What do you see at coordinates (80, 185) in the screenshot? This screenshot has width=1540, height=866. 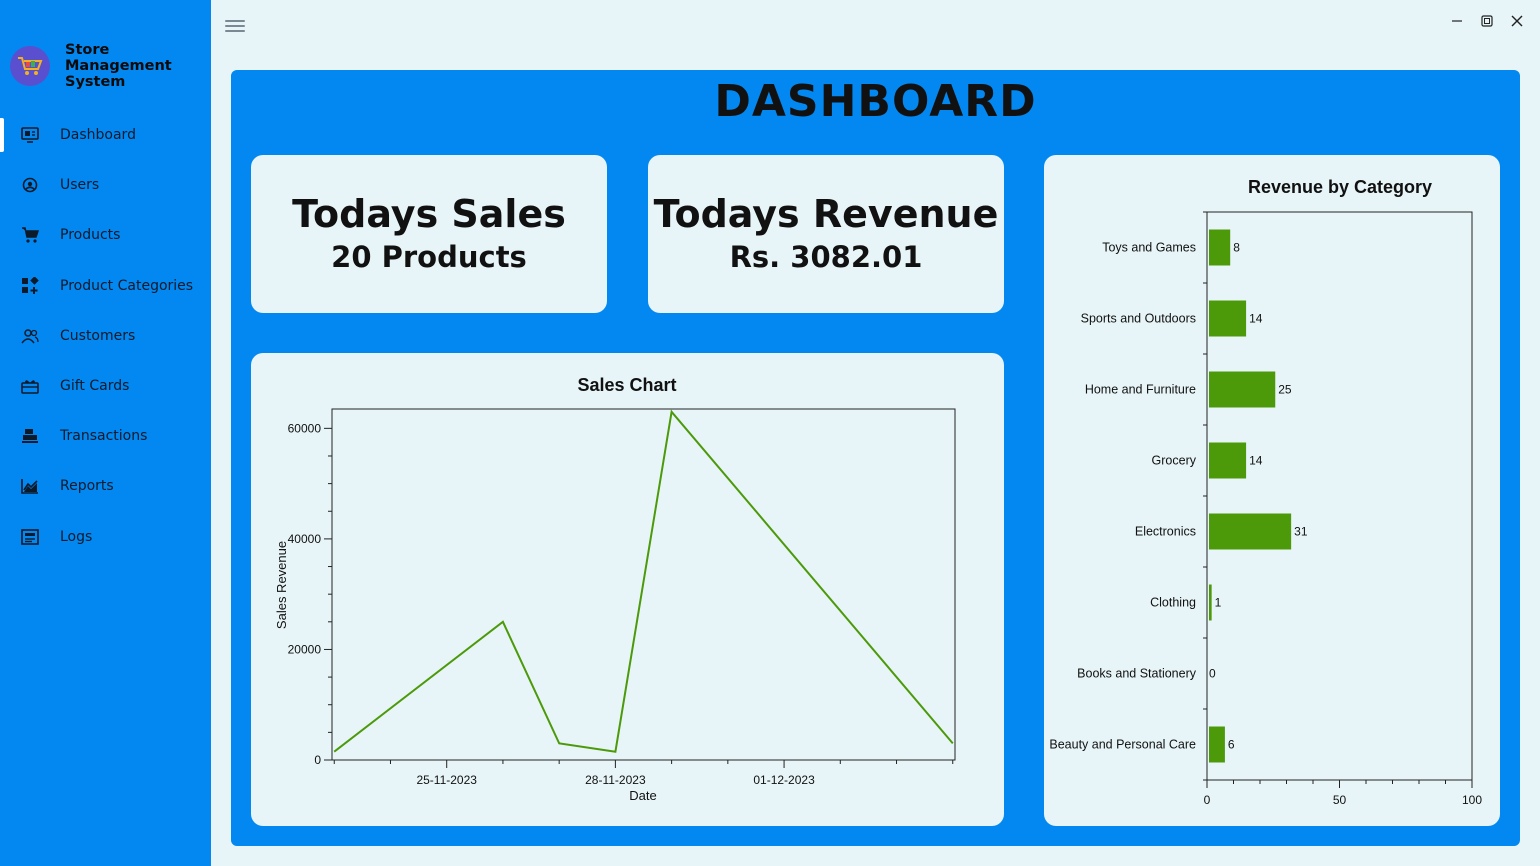 I see `sidebar-item-label: Users` at bounding box center [80, 185].